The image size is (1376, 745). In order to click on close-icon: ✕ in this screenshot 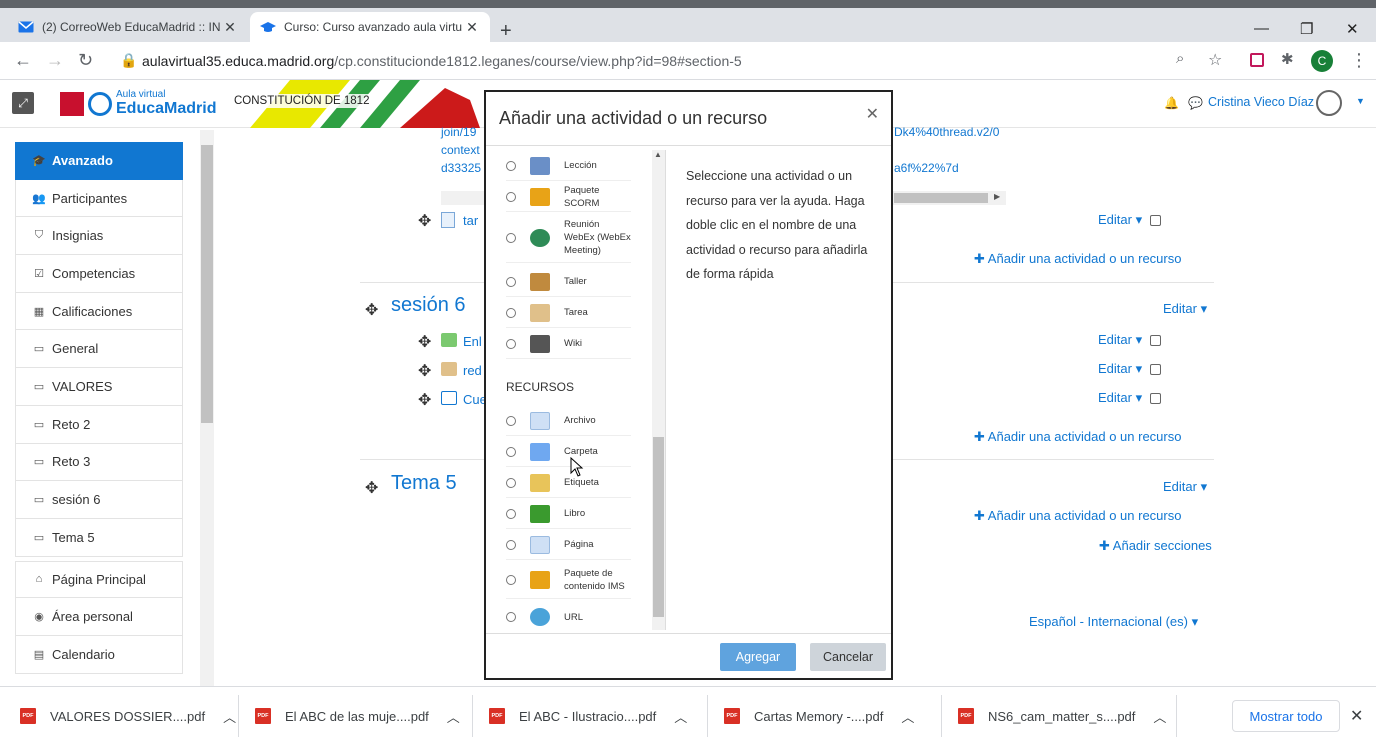, I will do `click(1356, 716)`.